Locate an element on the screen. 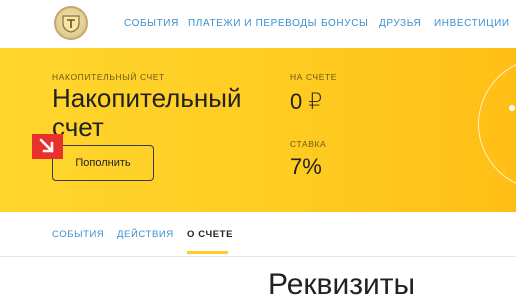 This screenshot has height=302, width=516. balance-value: 0 ₽ is located at coordinates (306, 101).